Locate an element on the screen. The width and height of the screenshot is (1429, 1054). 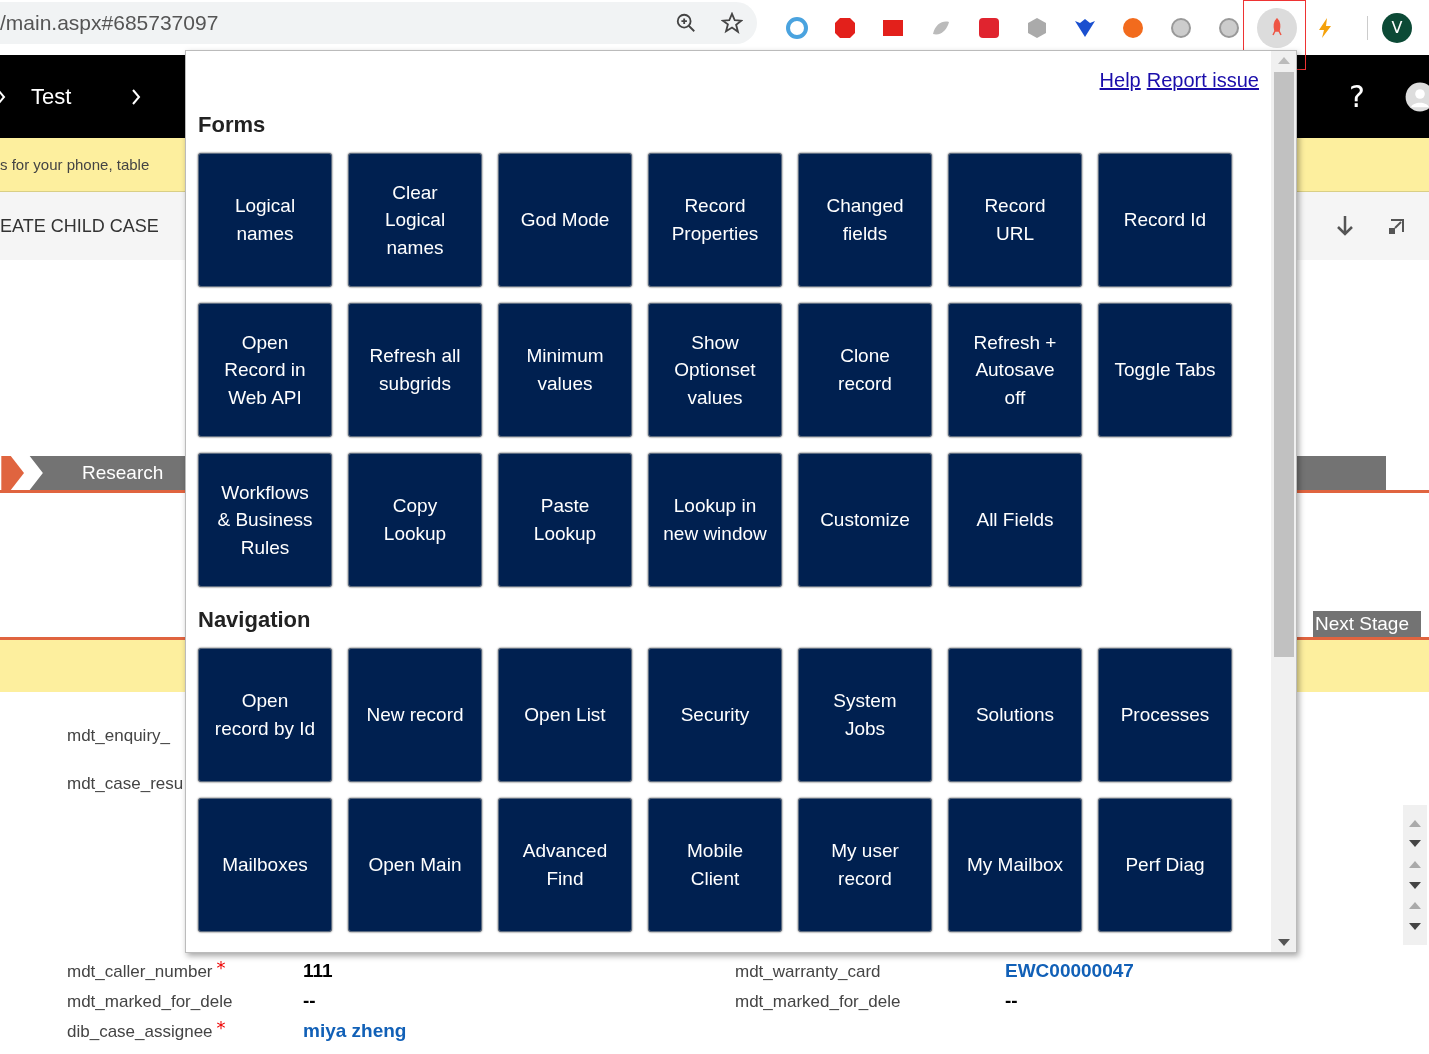
link: Report issue is located at coordinates (1202, 80).